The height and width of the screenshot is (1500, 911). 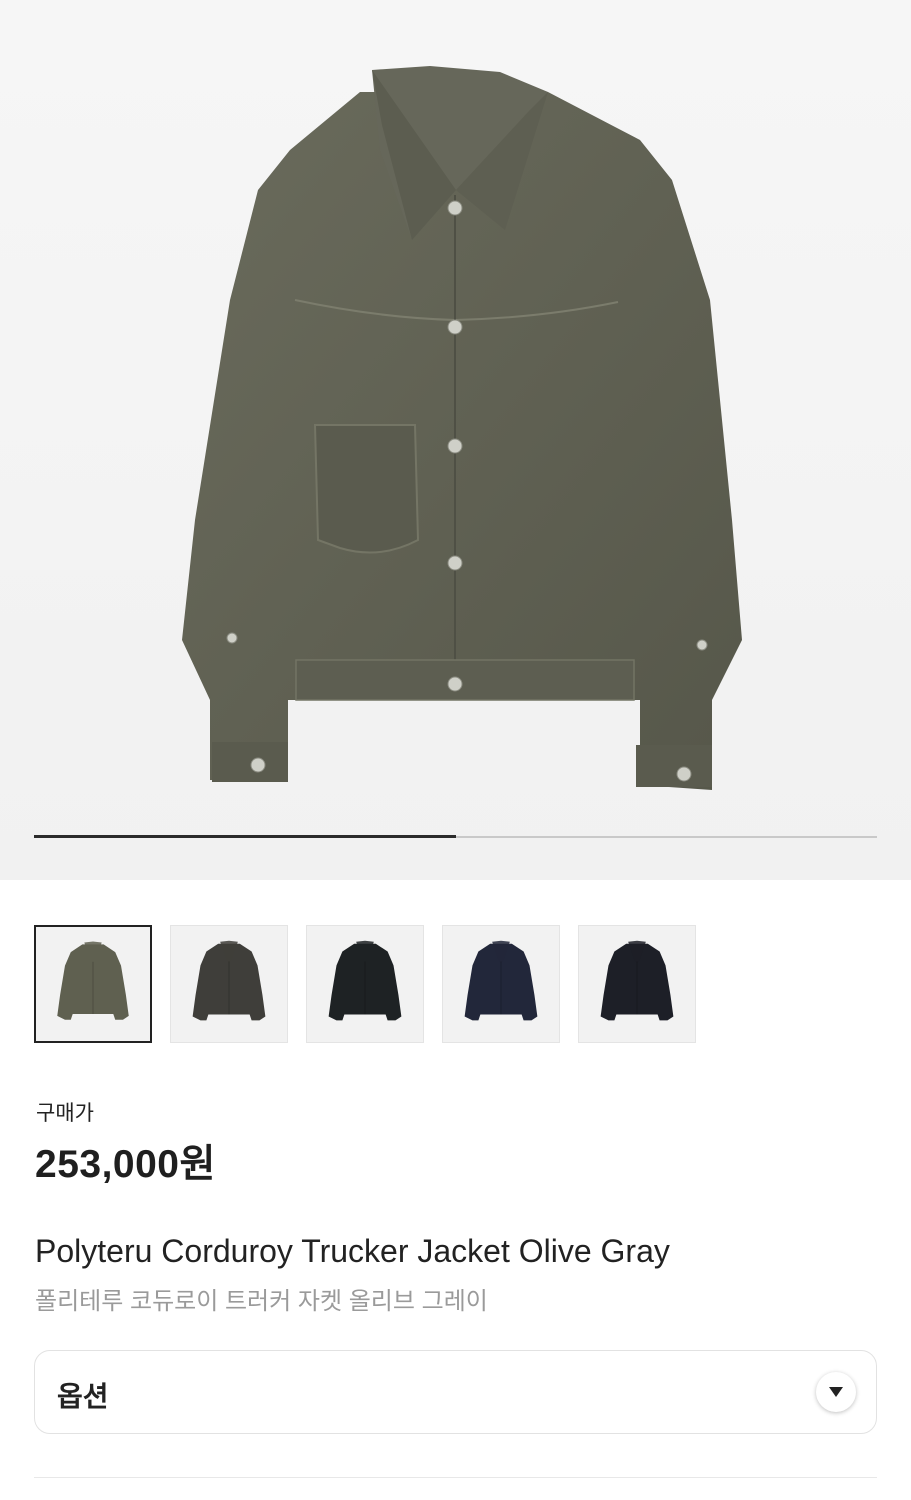 I want to click on image-slider-progress-fill, so click(x=245, y=836).